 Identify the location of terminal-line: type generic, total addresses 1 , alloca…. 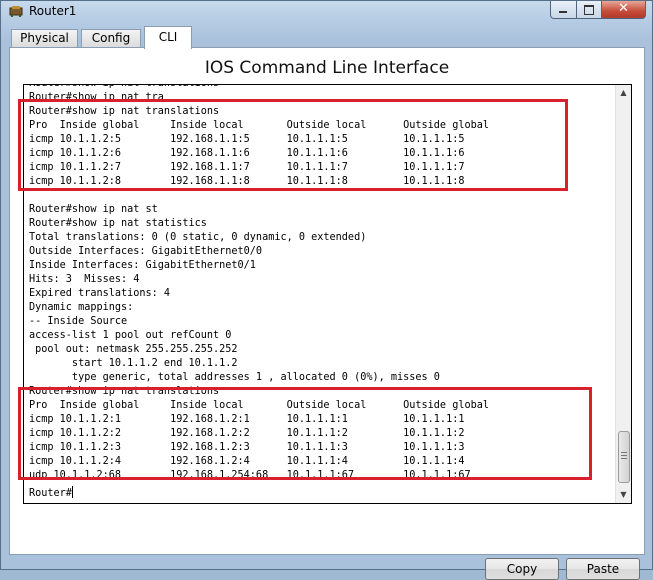
(234, 377).